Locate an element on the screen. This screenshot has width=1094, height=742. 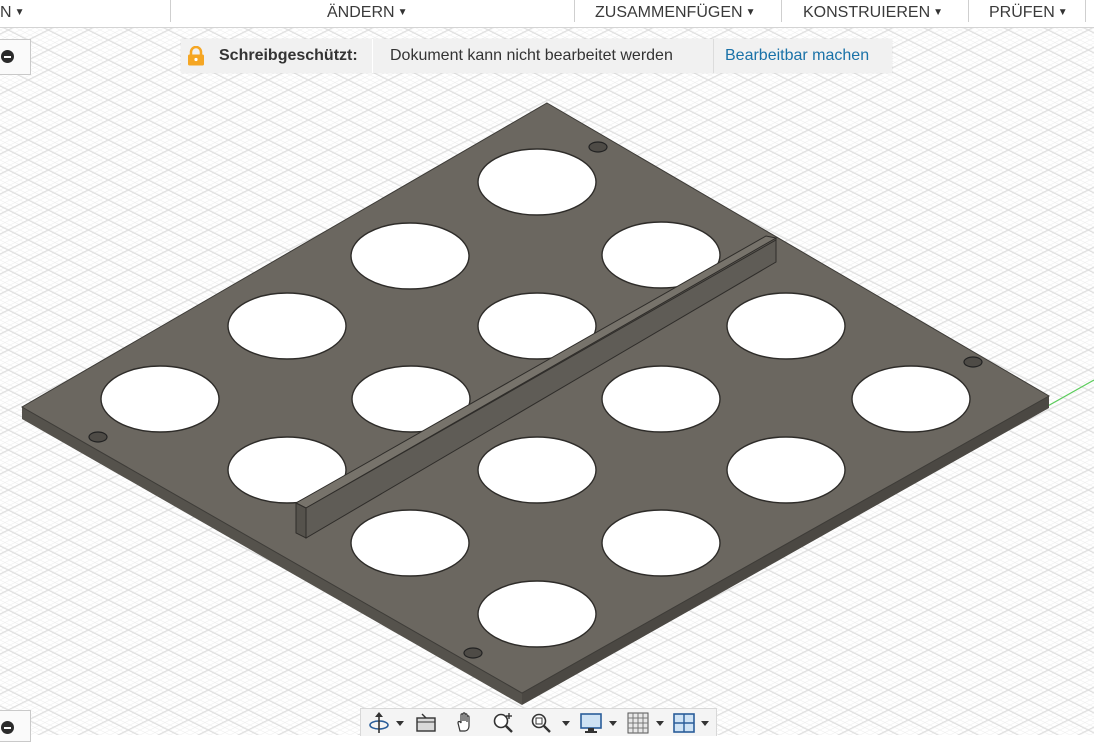
fit-icon is located at coordinates (541, 723).